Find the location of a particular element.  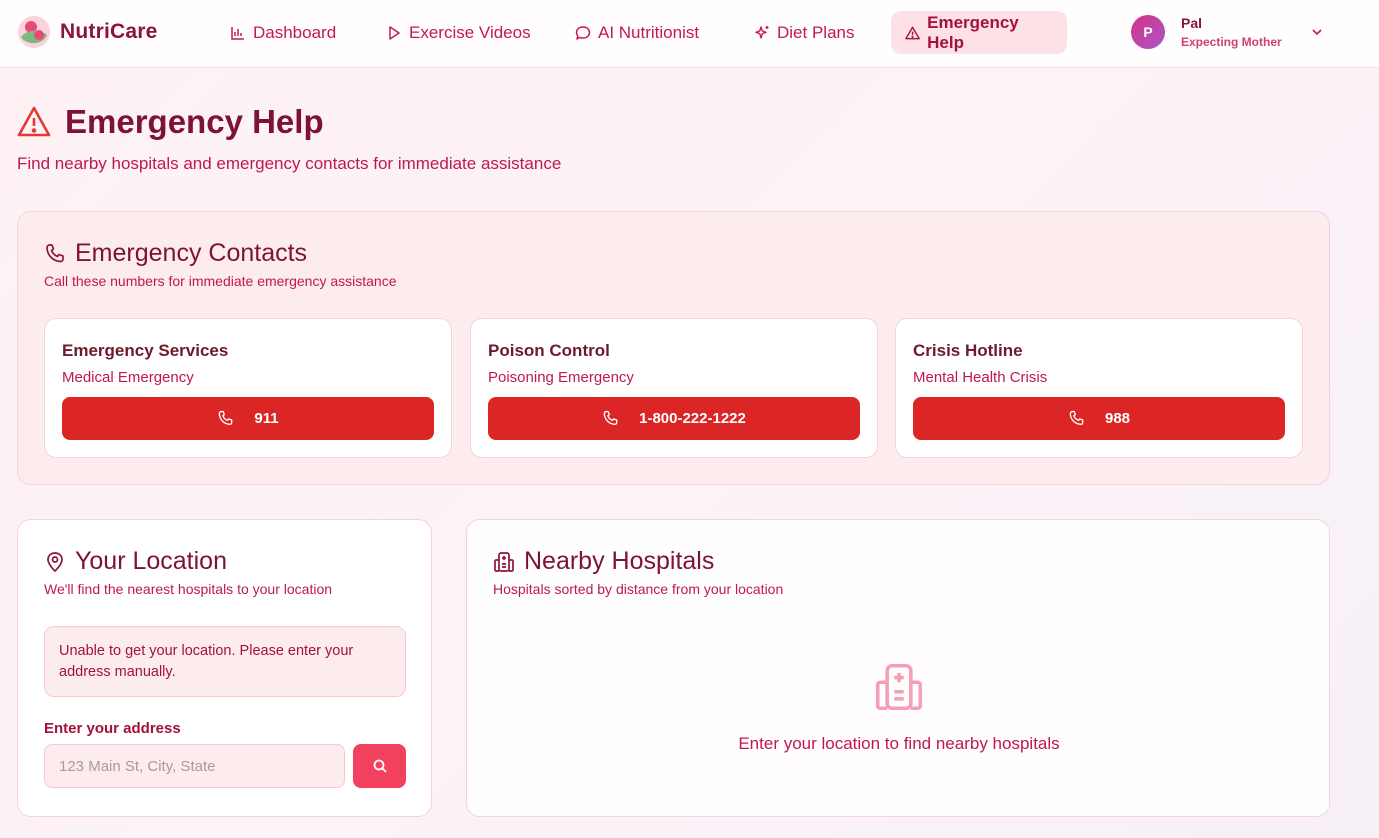

hospitals-title: Nearby Hospitals is located at coordinates (619, 561).